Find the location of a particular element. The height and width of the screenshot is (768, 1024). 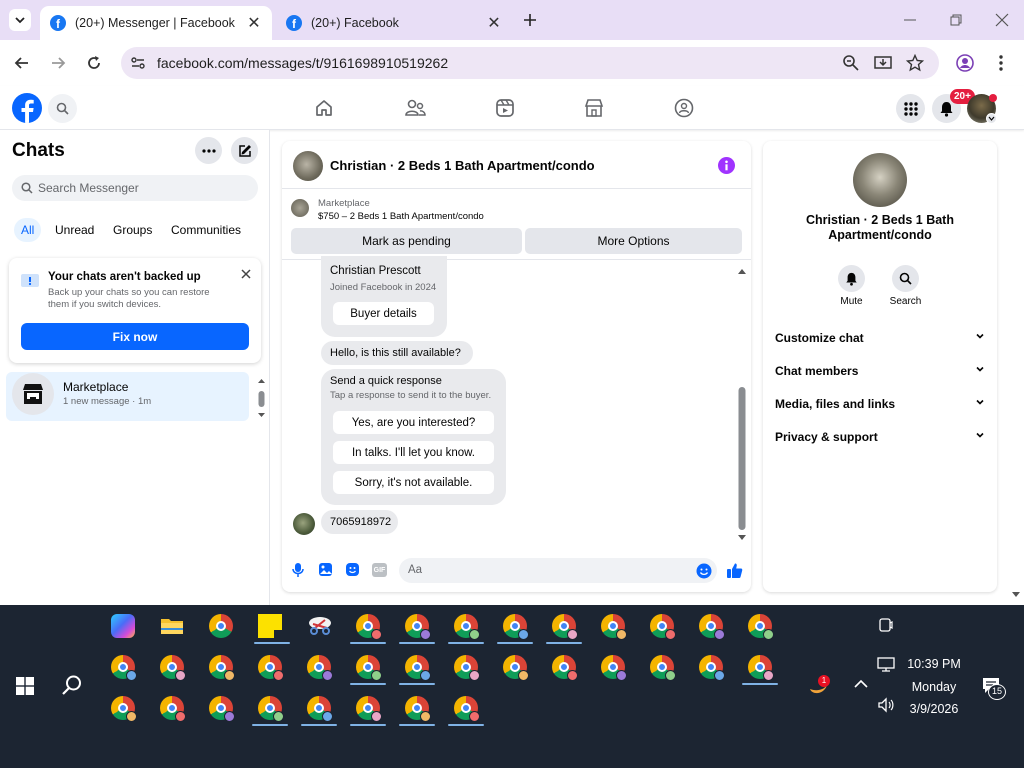

privacy-support-section: Privacy & support is located at coordinates (880, 437).